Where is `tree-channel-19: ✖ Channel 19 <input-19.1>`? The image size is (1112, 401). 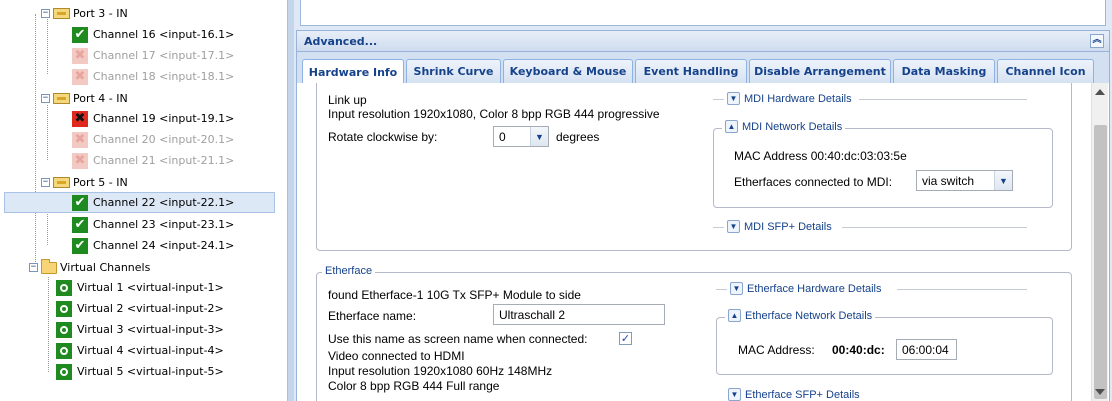 tree-channel-19: ✖ Channel 19 <input-19.1> is located at coordinates (153, 118).